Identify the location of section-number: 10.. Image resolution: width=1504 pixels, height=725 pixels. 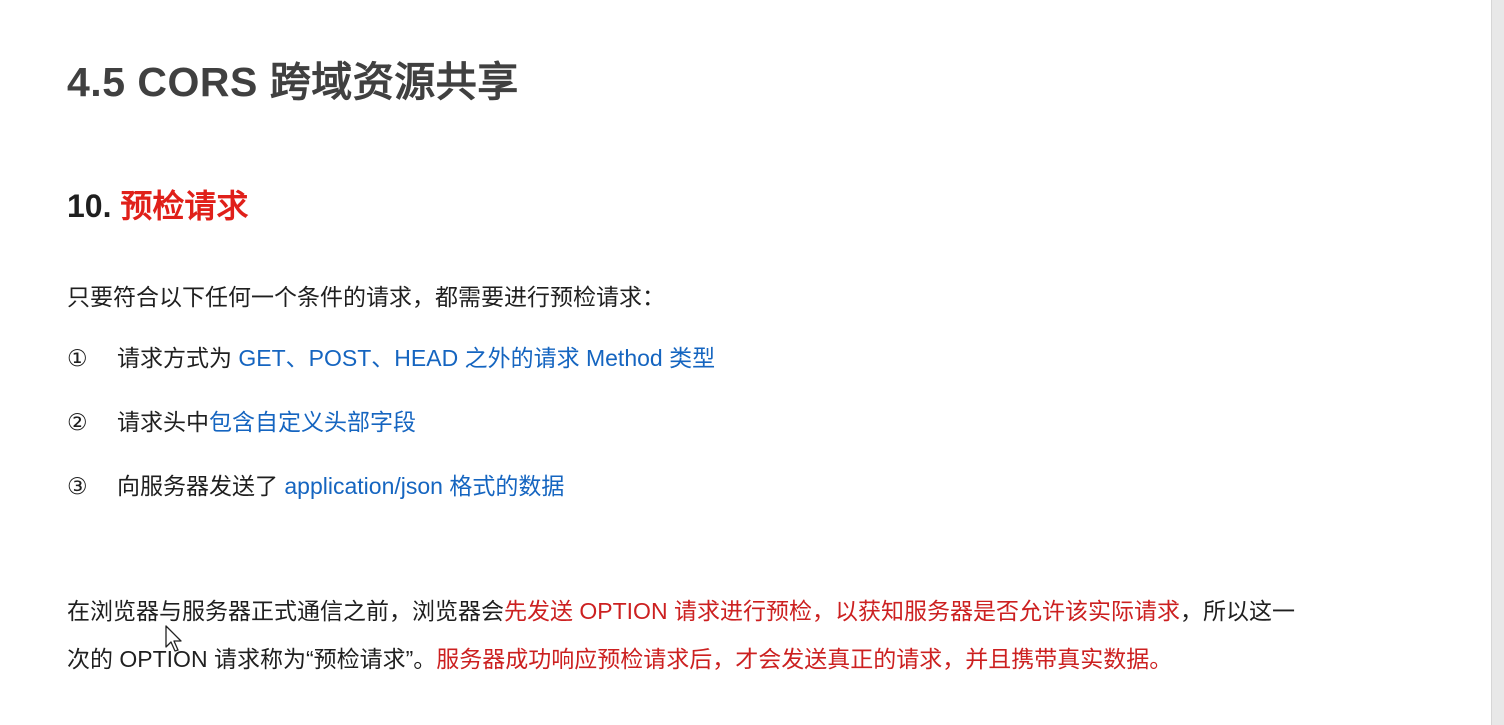
(89, 206).